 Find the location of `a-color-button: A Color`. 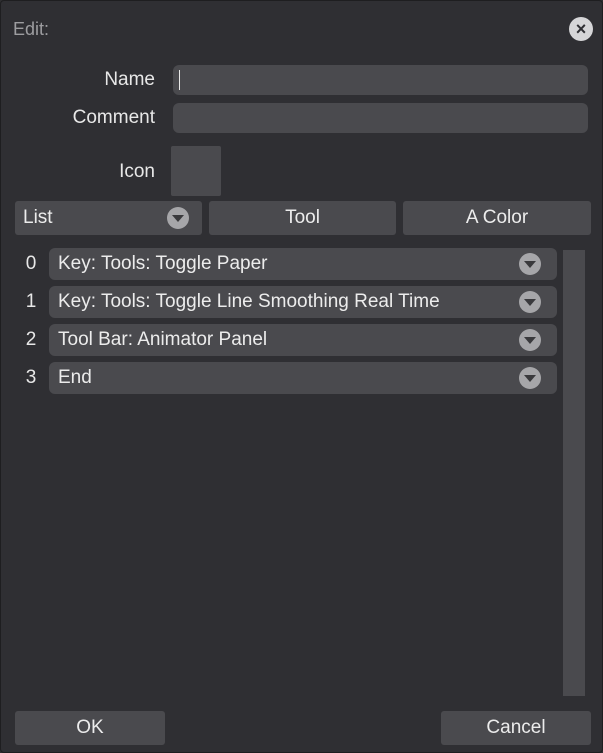

a-color-button: A Color is located at coordinates (497, 218).